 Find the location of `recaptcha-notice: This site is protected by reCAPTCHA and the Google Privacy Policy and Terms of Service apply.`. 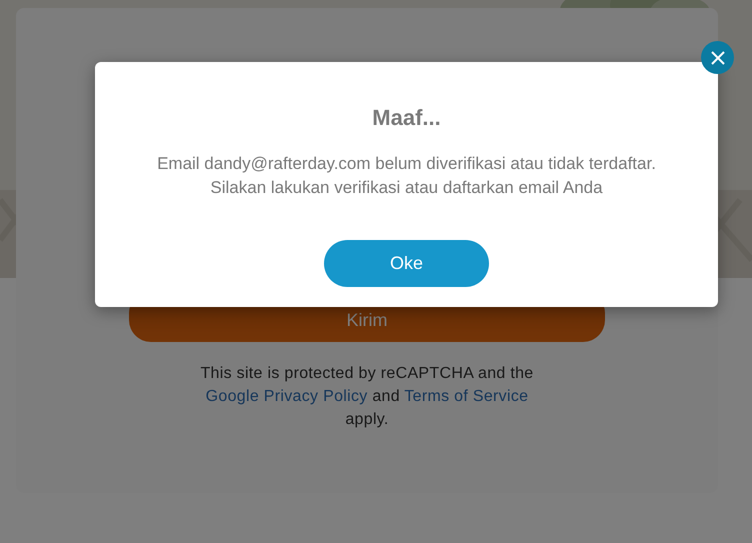

recaptcha-notice: This site is protected by reCAPTCHA and the Google Privacy Policy and Terms of Service apply. is located at coordinates (367, 397).